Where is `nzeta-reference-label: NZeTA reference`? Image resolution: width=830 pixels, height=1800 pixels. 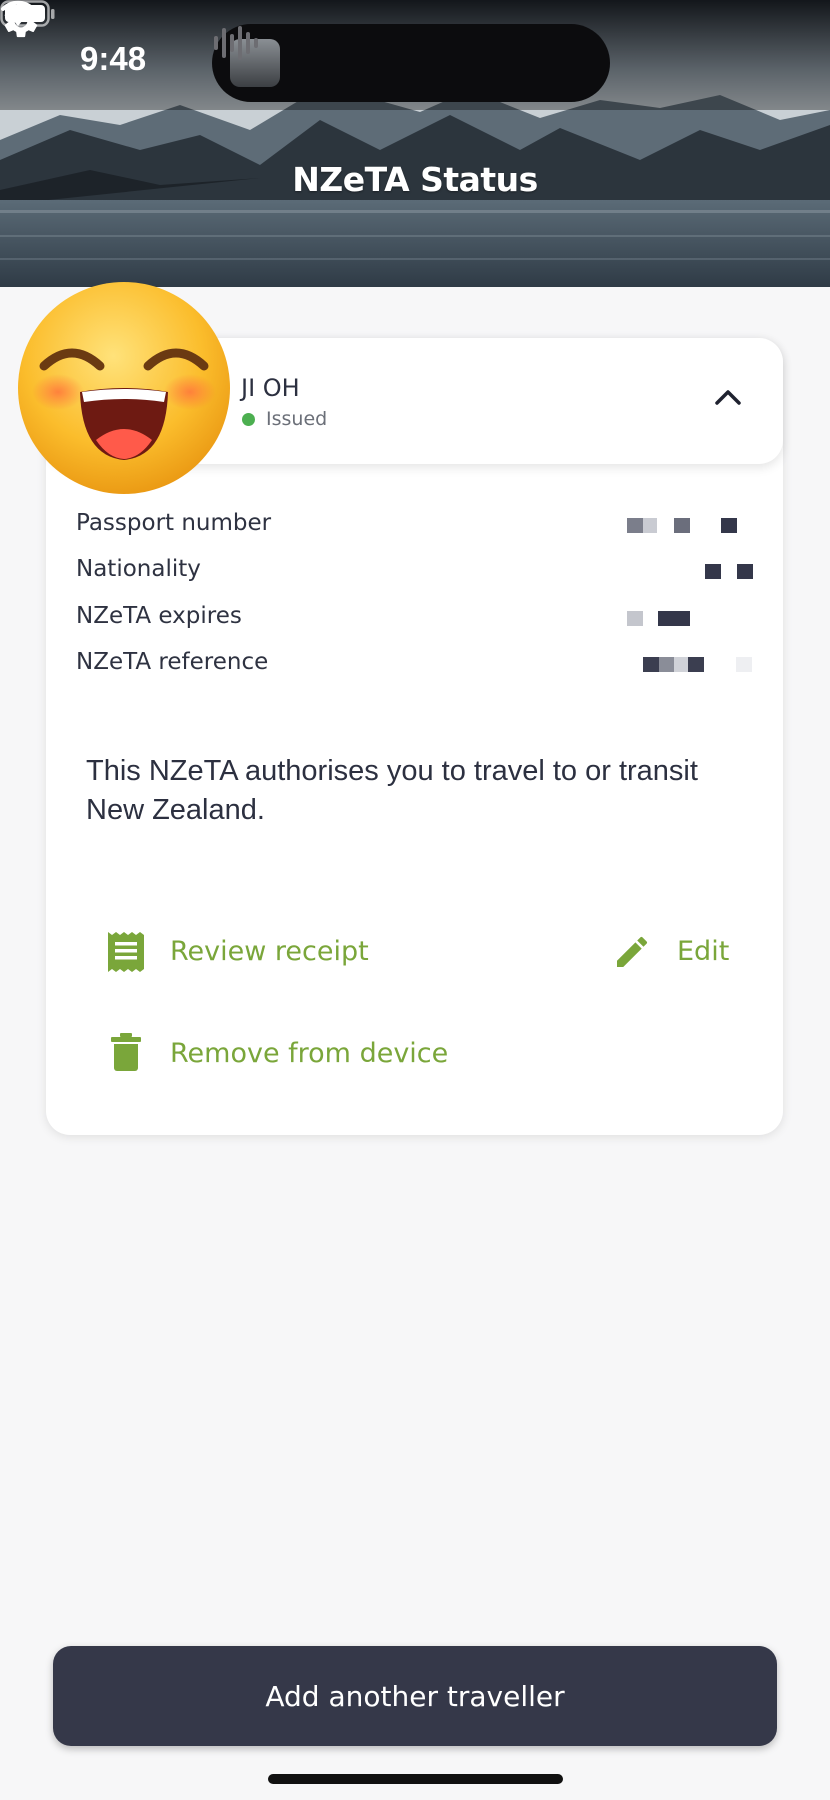 nzeta-reference-label: NZeTA reference is located at coordinates (172, 662).